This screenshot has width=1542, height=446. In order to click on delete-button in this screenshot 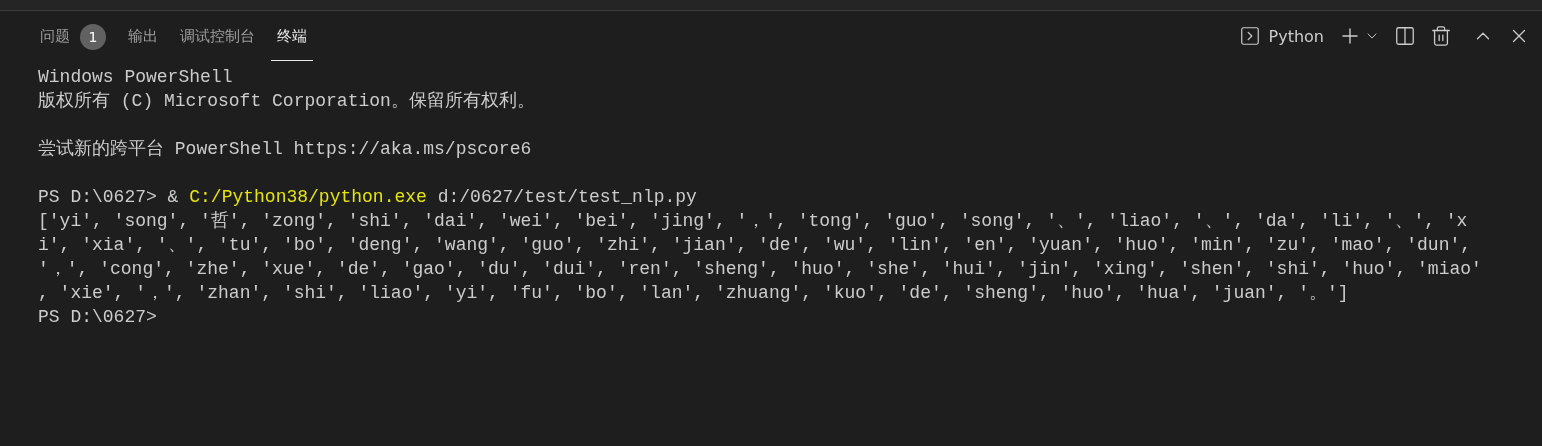, I will do `click(1441, 36)`.